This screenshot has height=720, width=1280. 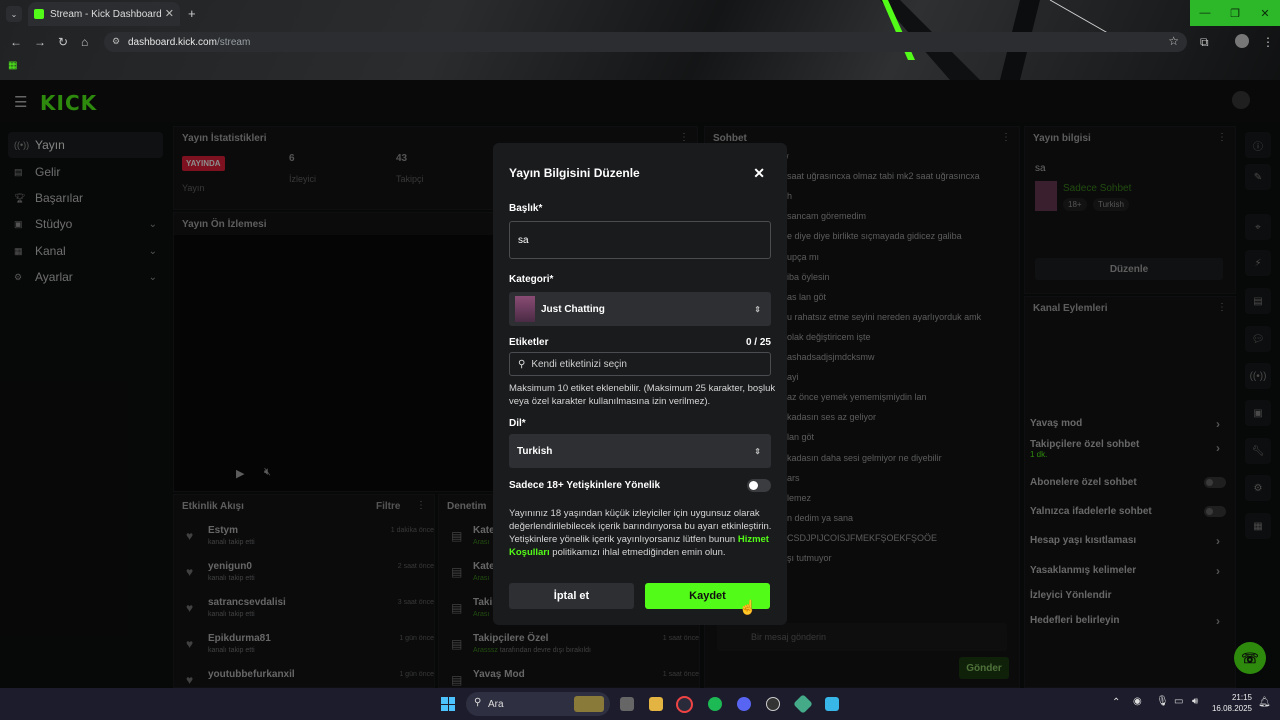 I want to click on tray-chevron-icon: ⌃, so click(x=1116, y=702).